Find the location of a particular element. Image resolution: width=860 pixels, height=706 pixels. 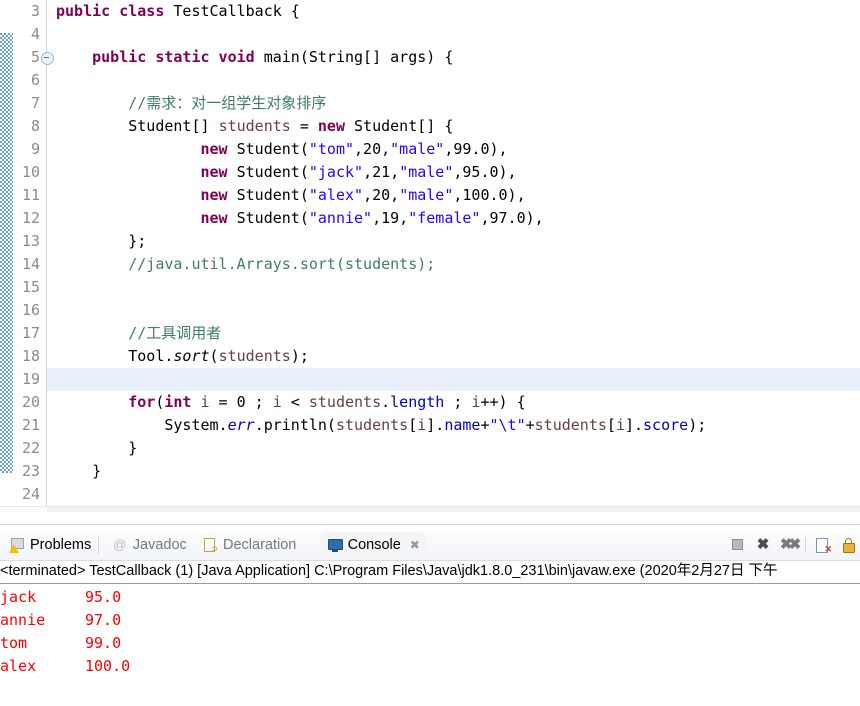

code-token: [ is located at coordinates (611, 425).